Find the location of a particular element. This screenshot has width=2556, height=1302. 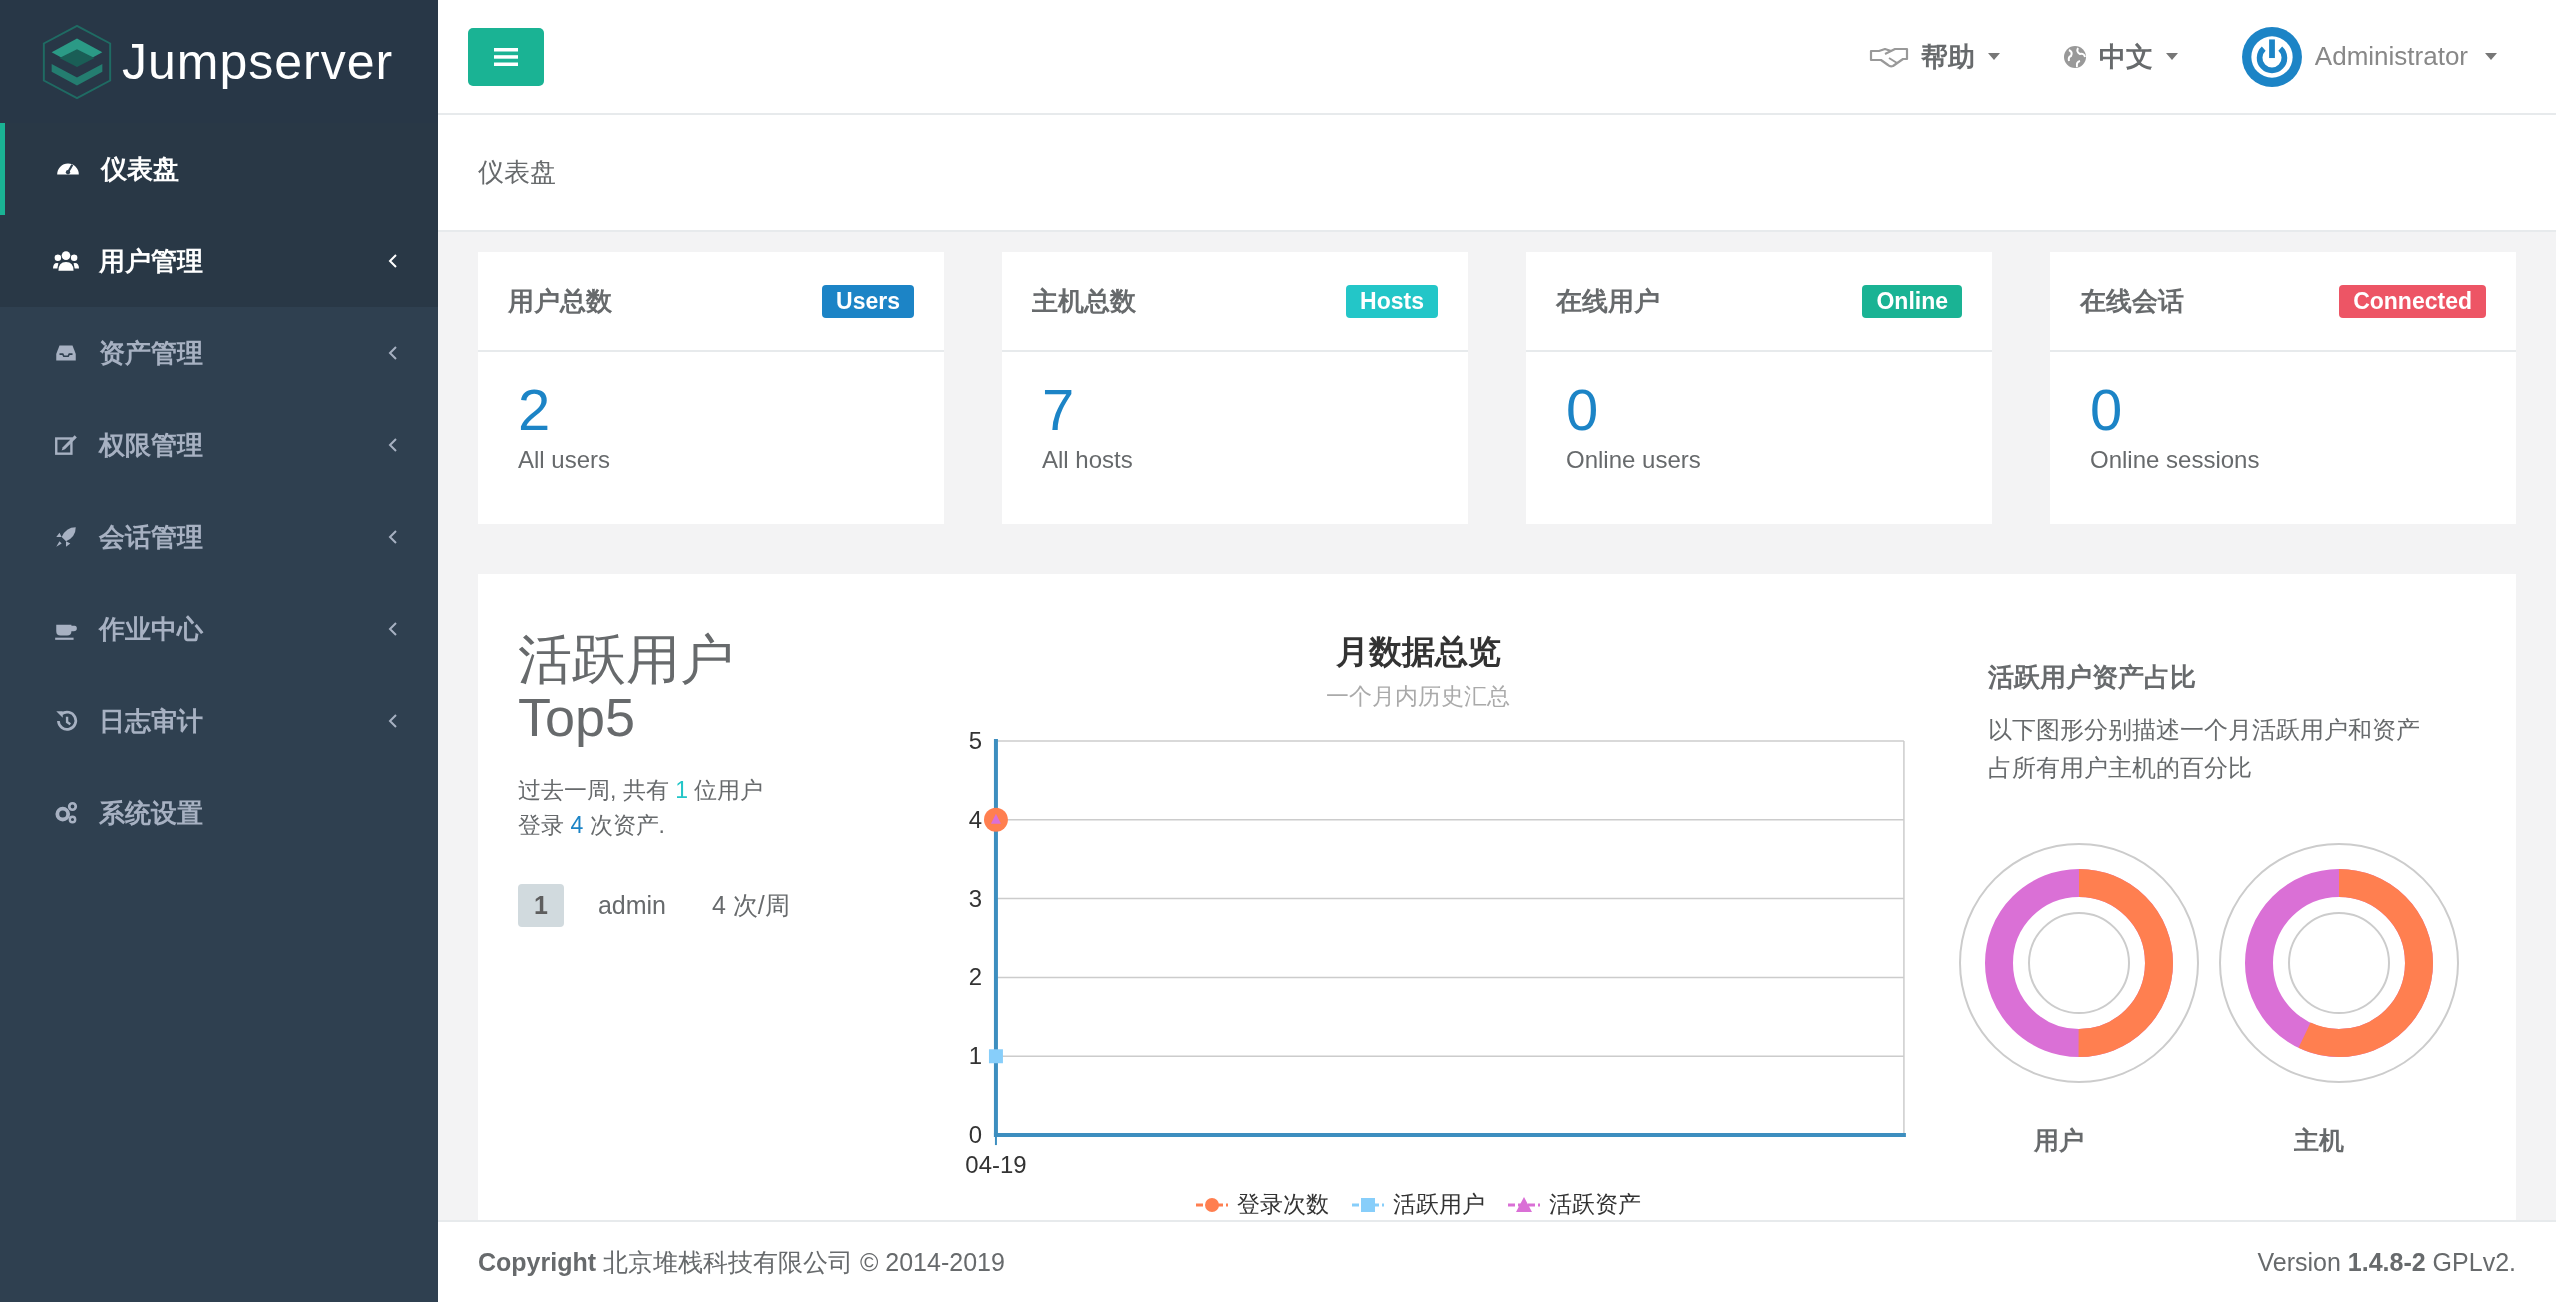

card-label: Connected is located at coordinates (2412, 301).